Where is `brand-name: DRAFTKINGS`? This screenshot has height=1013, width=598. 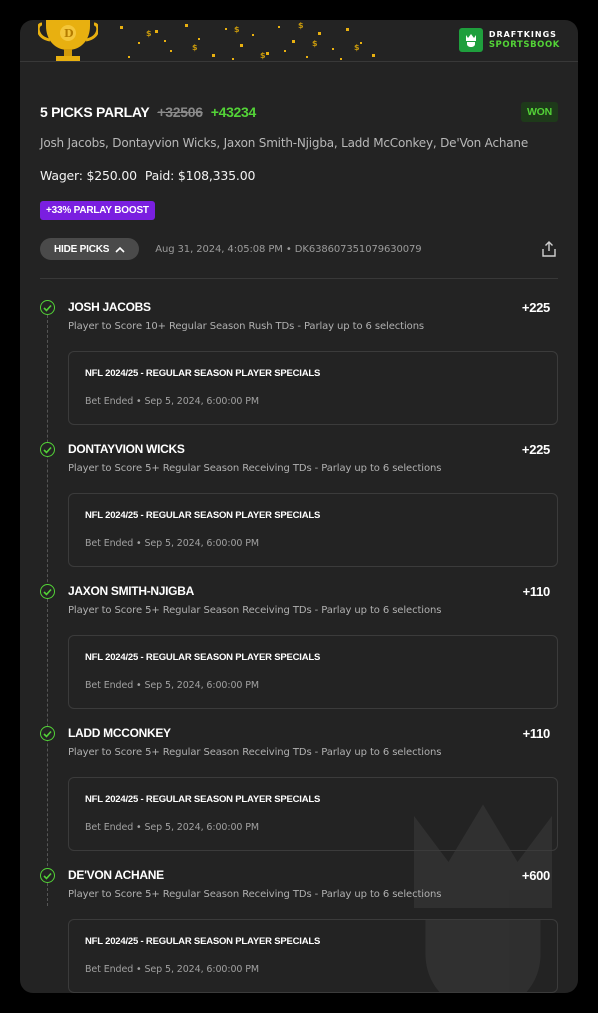
brand-name: DRAFTKINGS is located at coordinates (522, 34).